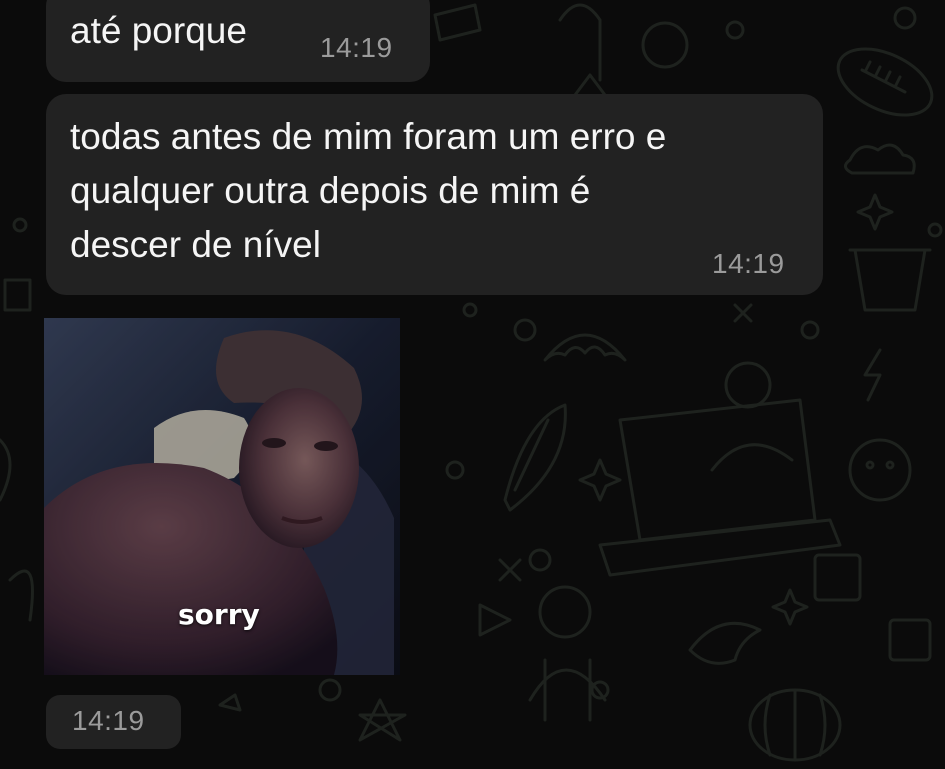 The height and width of the screenshot is (769, 945). I want to click on sticker-caption: sorry, so click(219, 614).